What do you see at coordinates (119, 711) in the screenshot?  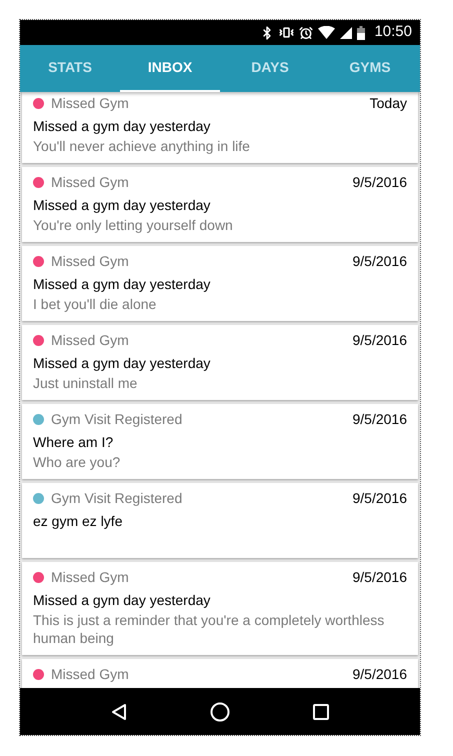 I see `back-icon` at bounding box center [119, 711].